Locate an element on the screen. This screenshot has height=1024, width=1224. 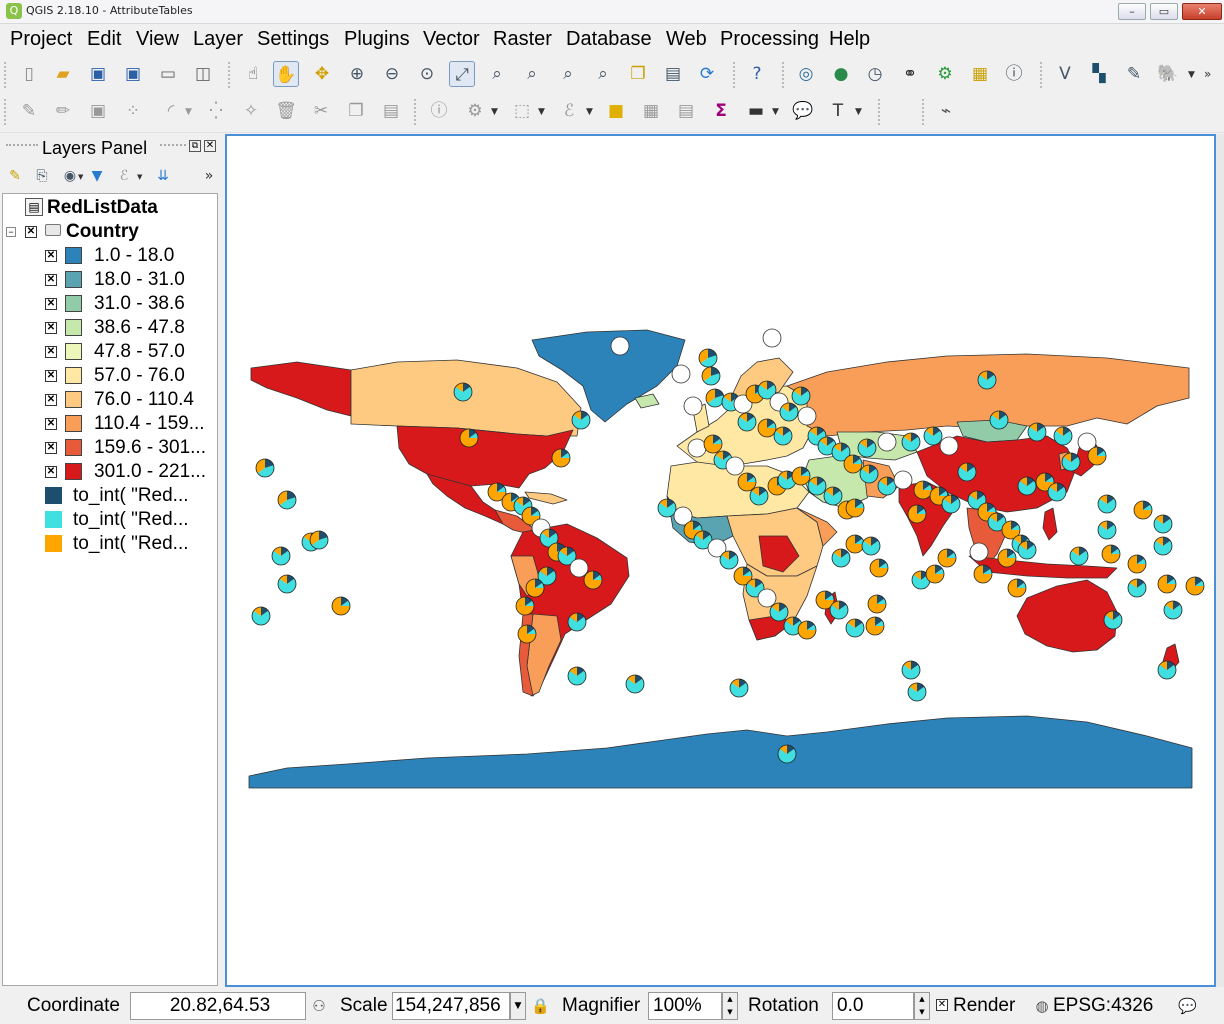
move-feature-icon: ⁛ is located at coordinates (216, 111).